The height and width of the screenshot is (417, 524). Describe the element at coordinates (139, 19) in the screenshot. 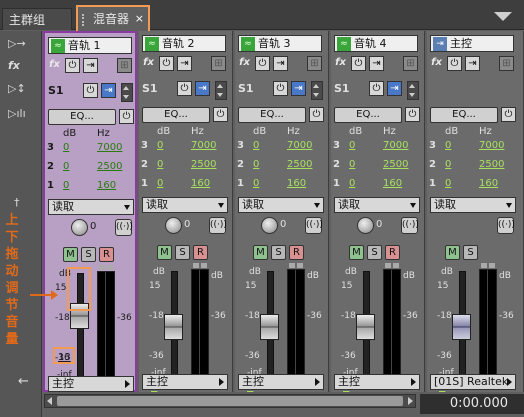

I see `close-icon: ×` at that location.